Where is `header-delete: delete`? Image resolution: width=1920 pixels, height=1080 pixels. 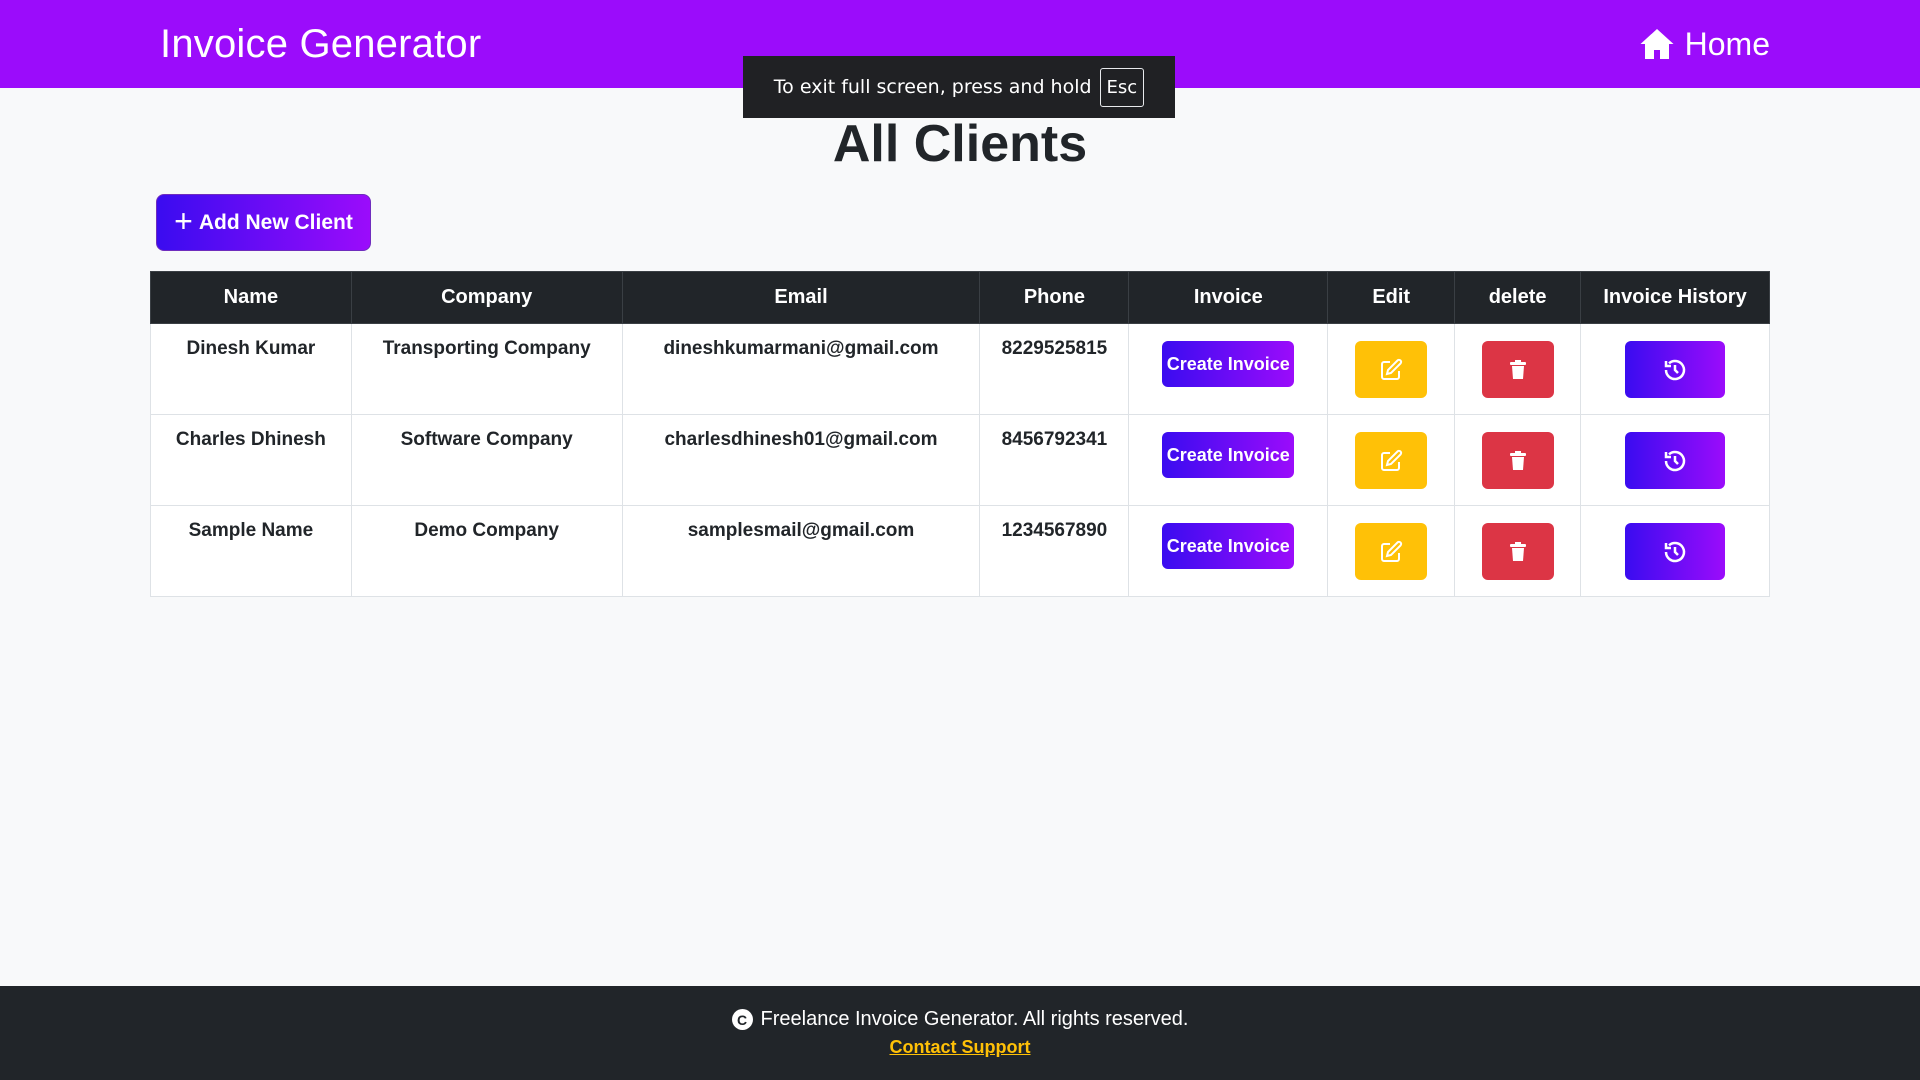 header-delete: delete is located at coordinates (1518, 297).